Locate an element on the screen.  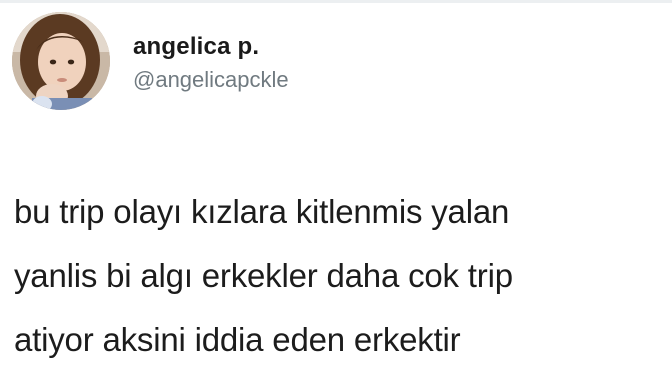
profile-photo-icon is located at coordinates (61, 61).